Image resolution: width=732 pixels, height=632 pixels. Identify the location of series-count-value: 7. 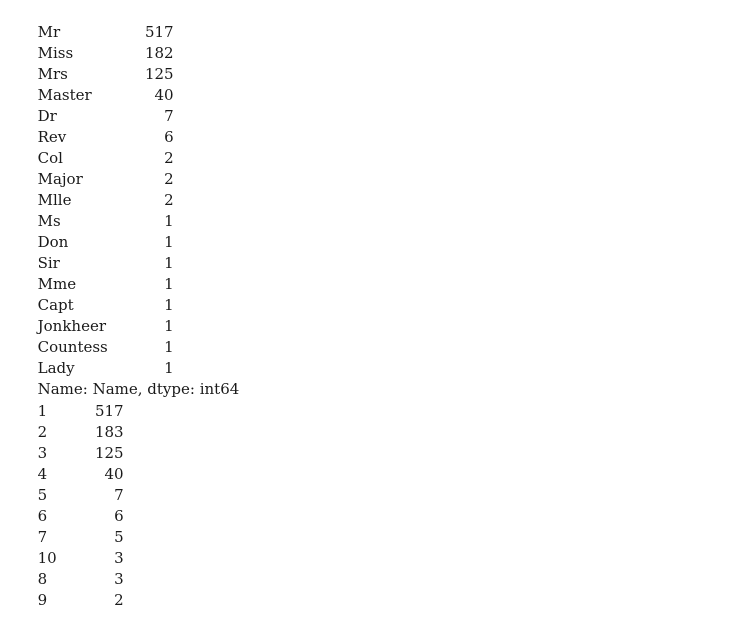
(169, 116).